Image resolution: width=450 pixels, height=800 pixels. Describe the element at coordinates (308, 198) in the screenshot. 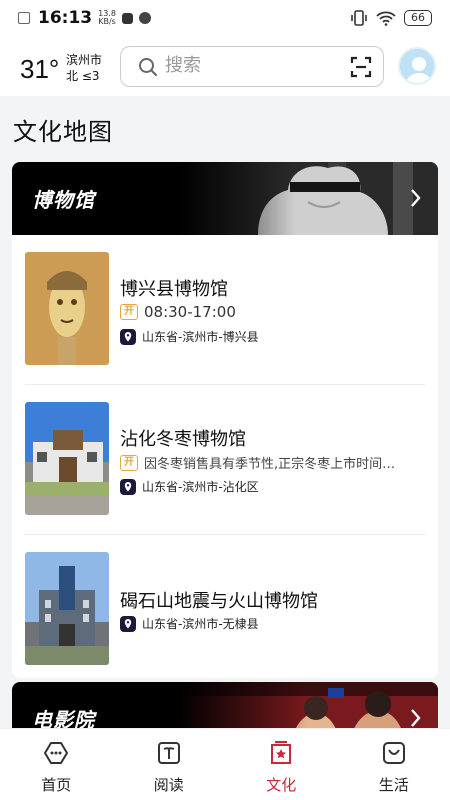

I see `statue-banner-image` at that location.